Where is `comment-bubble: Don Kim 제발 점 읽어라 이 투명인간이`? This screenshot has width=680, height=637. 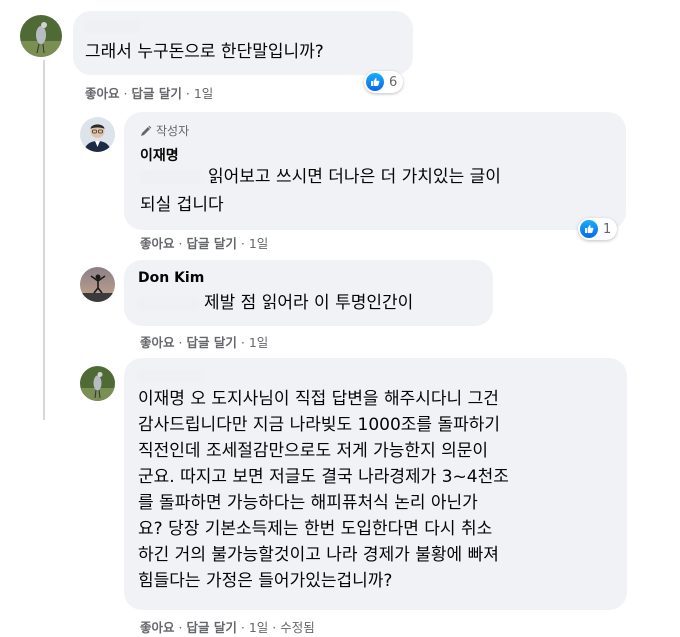 comment-bubble: Don Kim 제발 점 읽어라 이 투명인간이 is located at coordinates (308, 293).